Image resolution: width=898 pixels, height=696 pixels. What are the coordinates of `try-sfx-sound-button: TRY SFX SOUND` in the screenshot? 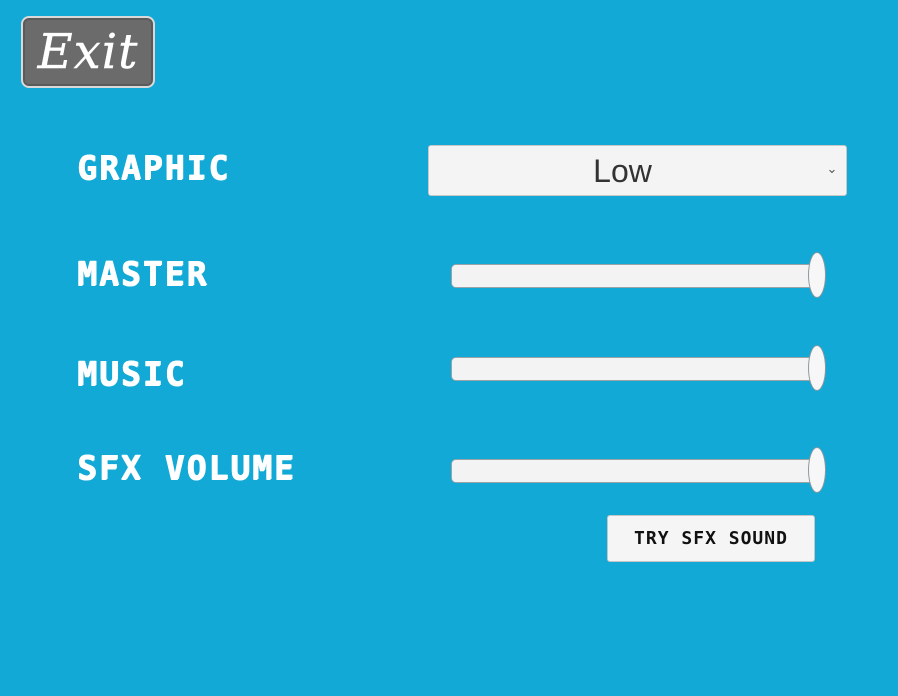 It's located at (711, 538).